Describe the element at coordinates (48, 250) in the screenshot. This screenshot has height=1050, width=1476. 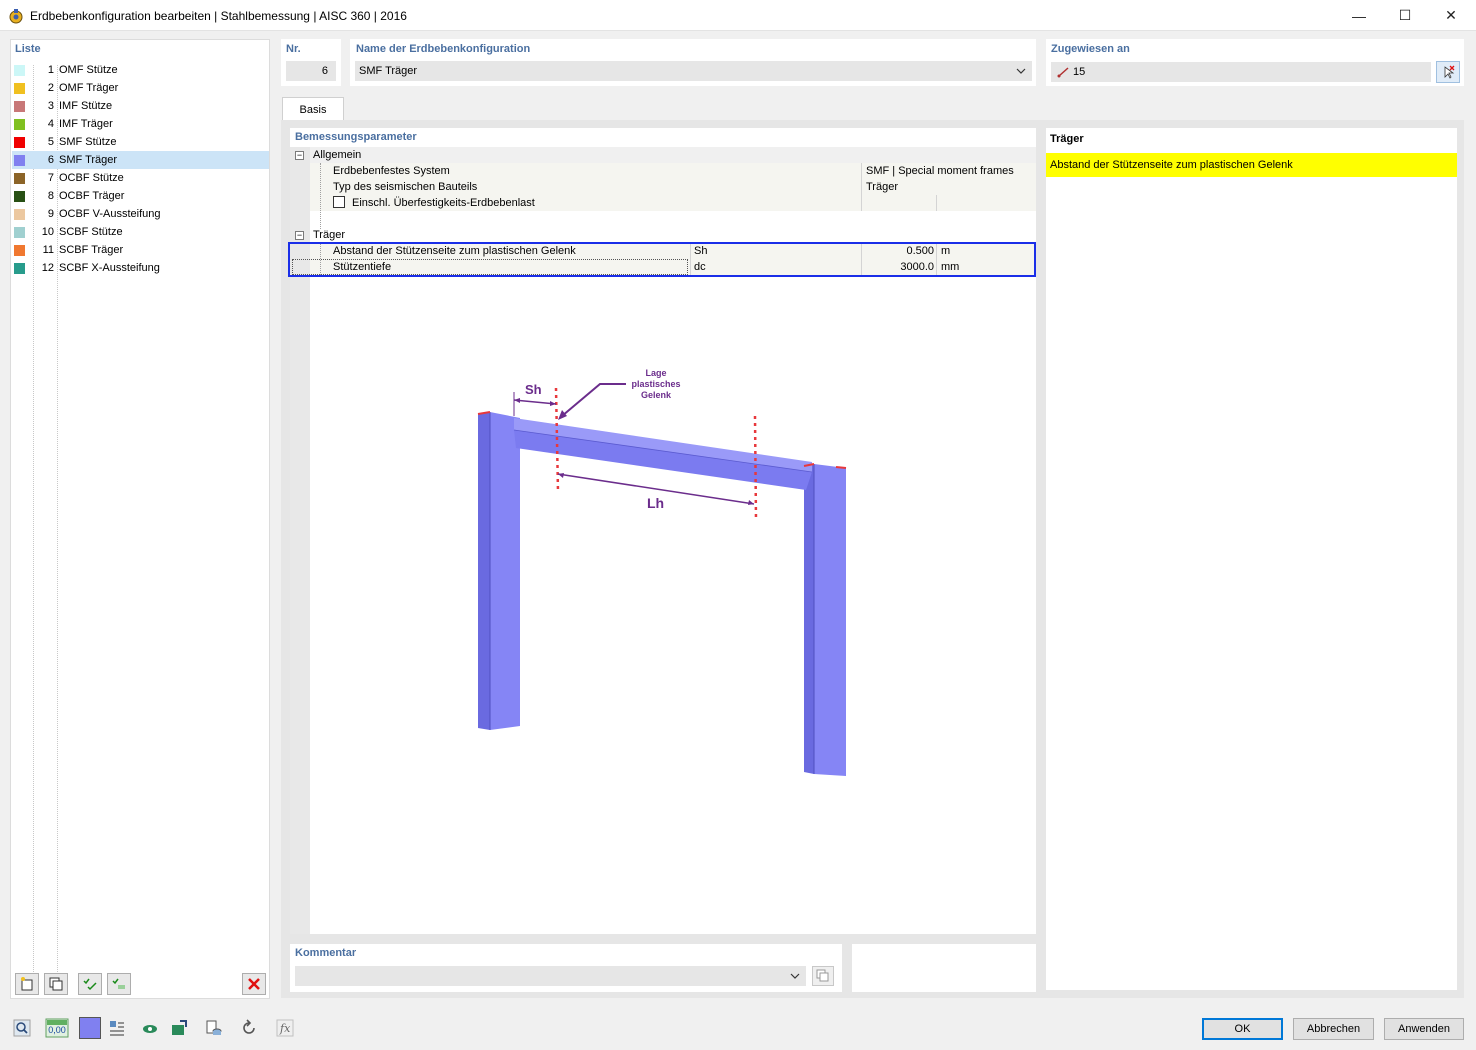
I see `list-item-number: 11` at that location.